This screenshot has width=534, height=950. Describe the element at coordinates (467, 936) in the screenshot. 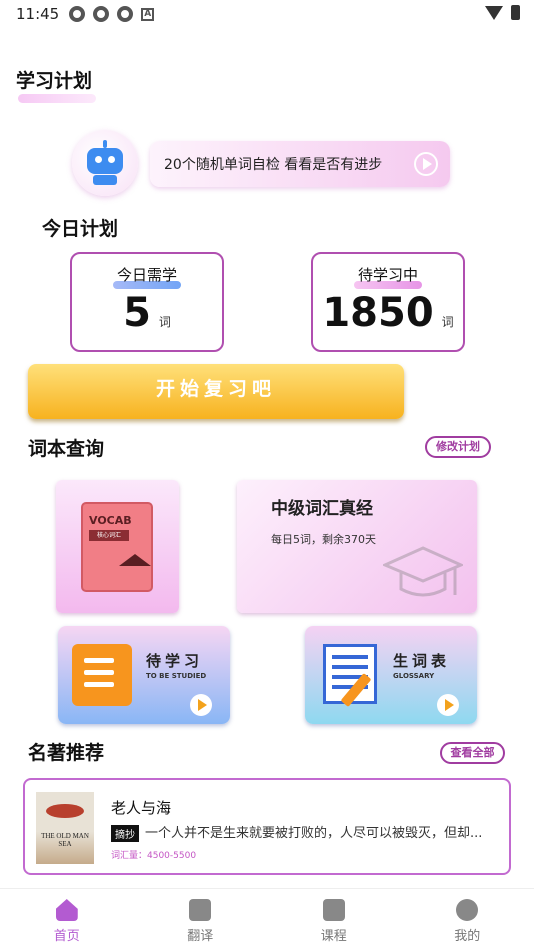

I see `nav-mine-label: 我的` at that location.